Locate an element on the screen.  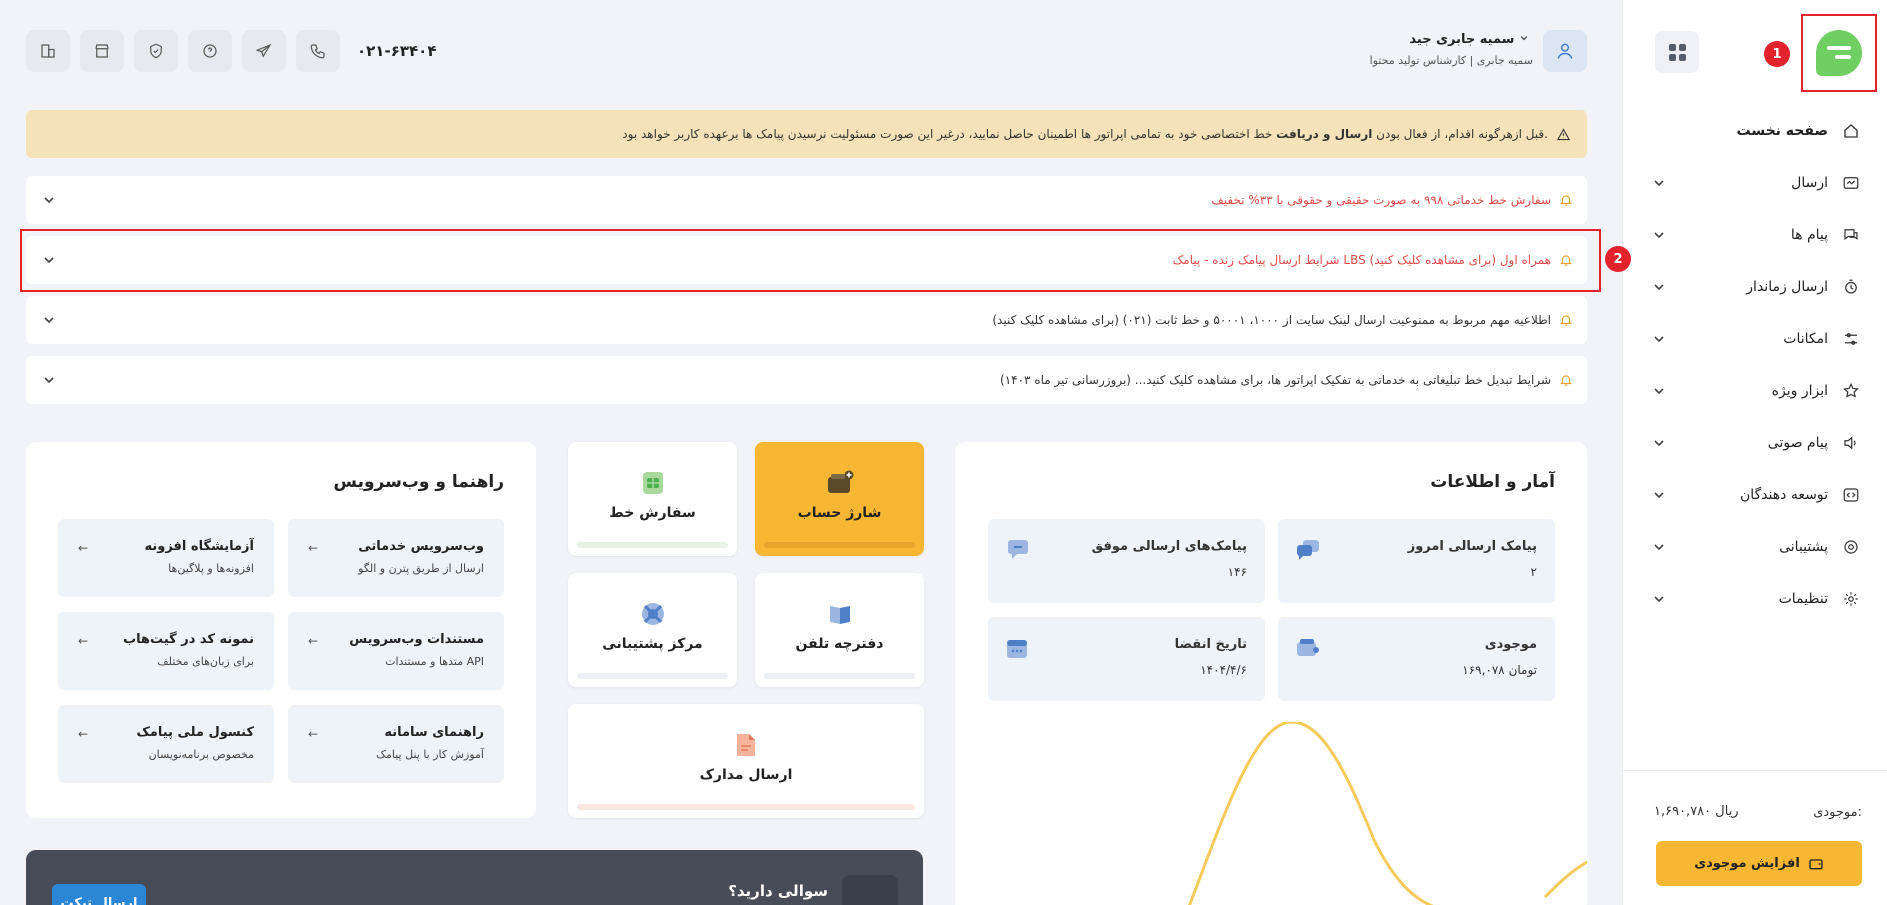
help-button is located at coordinates (210, 51).